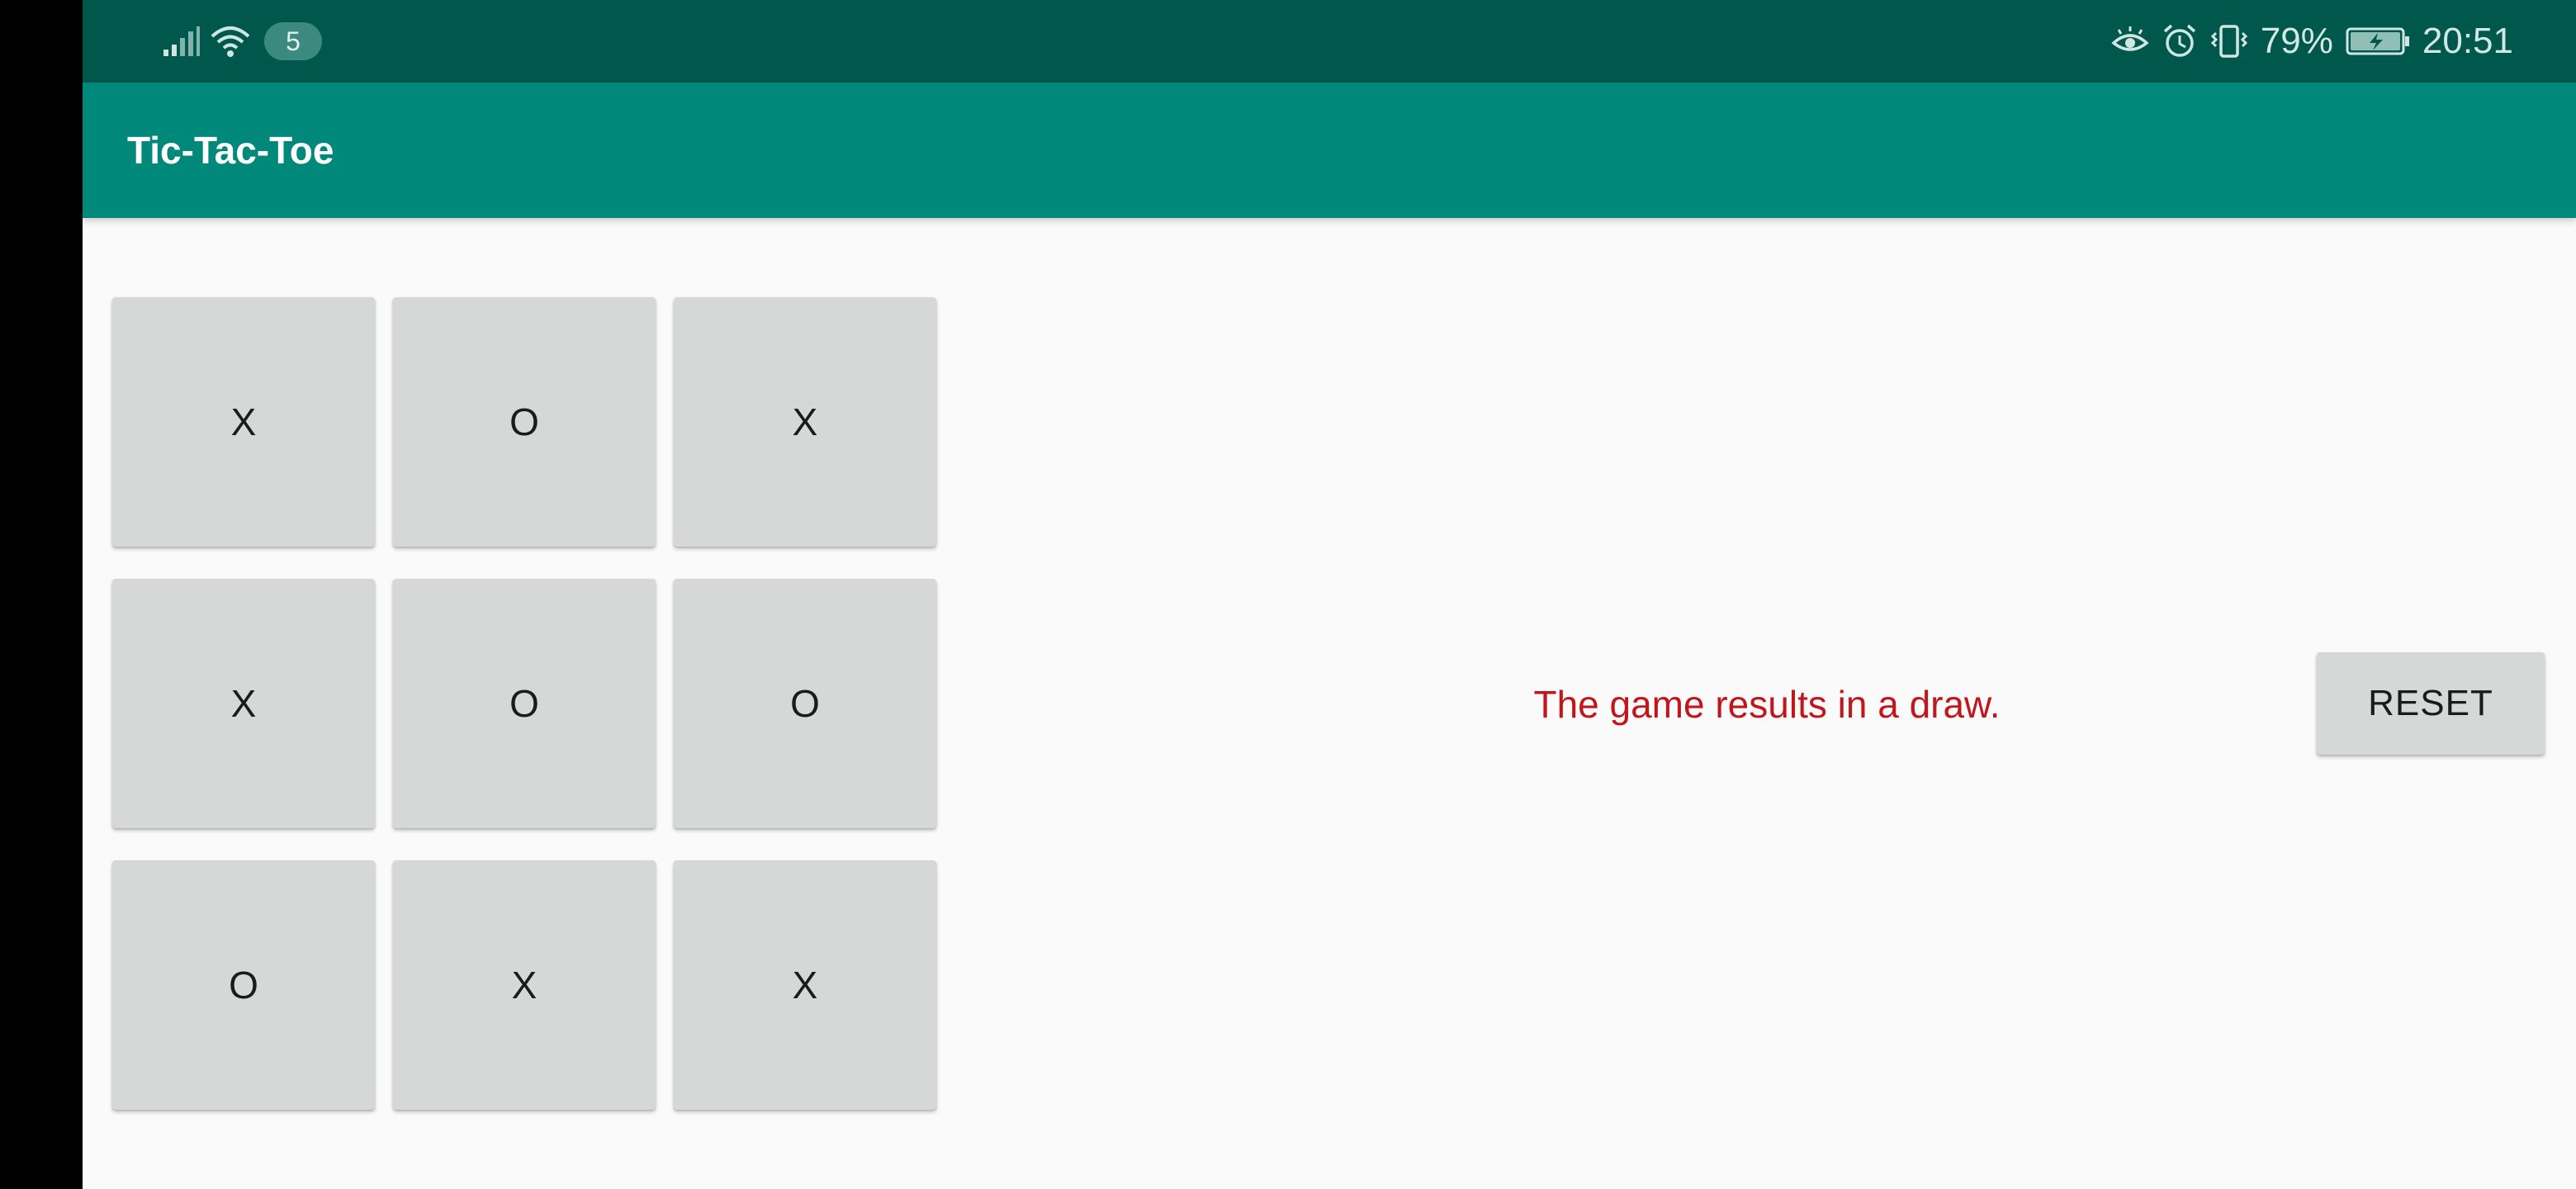 This screenshot has width=2576, height=1189. What do you see at coordinates (181, 41) in the screenshot?
I see `signal-icon` at bounding box center [181, 41].